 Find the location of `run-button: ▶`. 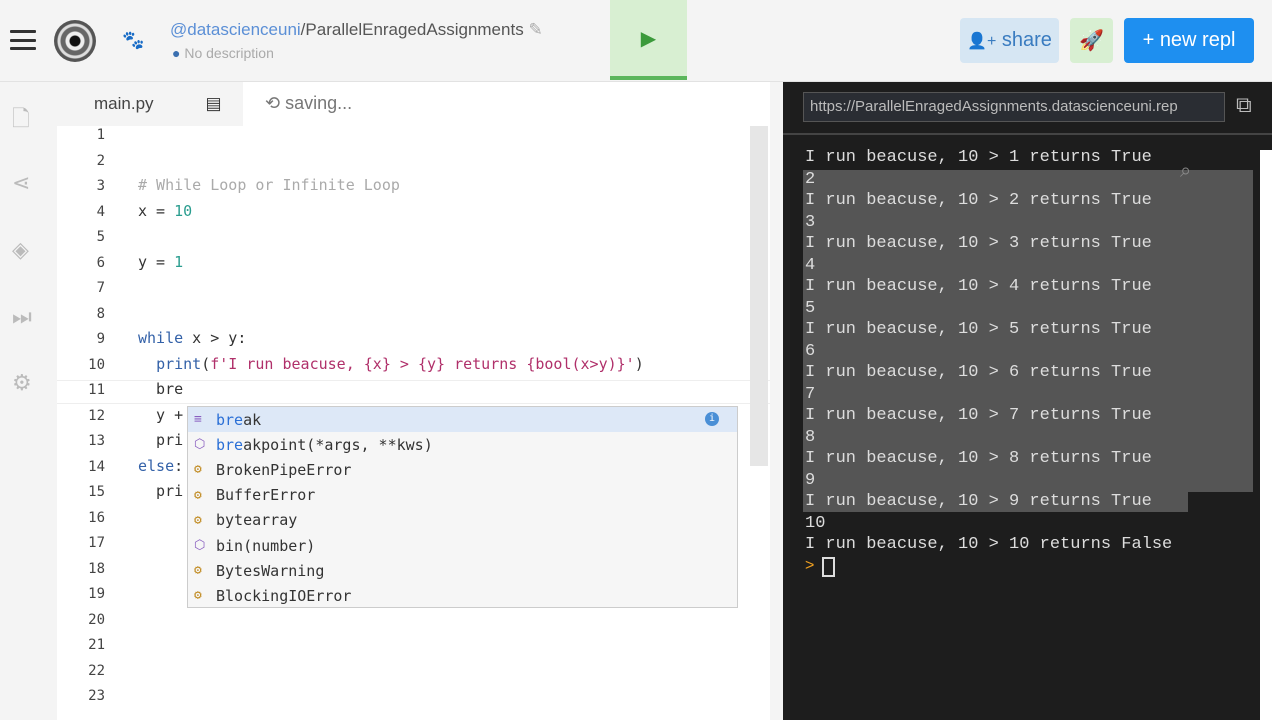

run-button: ▶ is located at coordinates (648, 40).